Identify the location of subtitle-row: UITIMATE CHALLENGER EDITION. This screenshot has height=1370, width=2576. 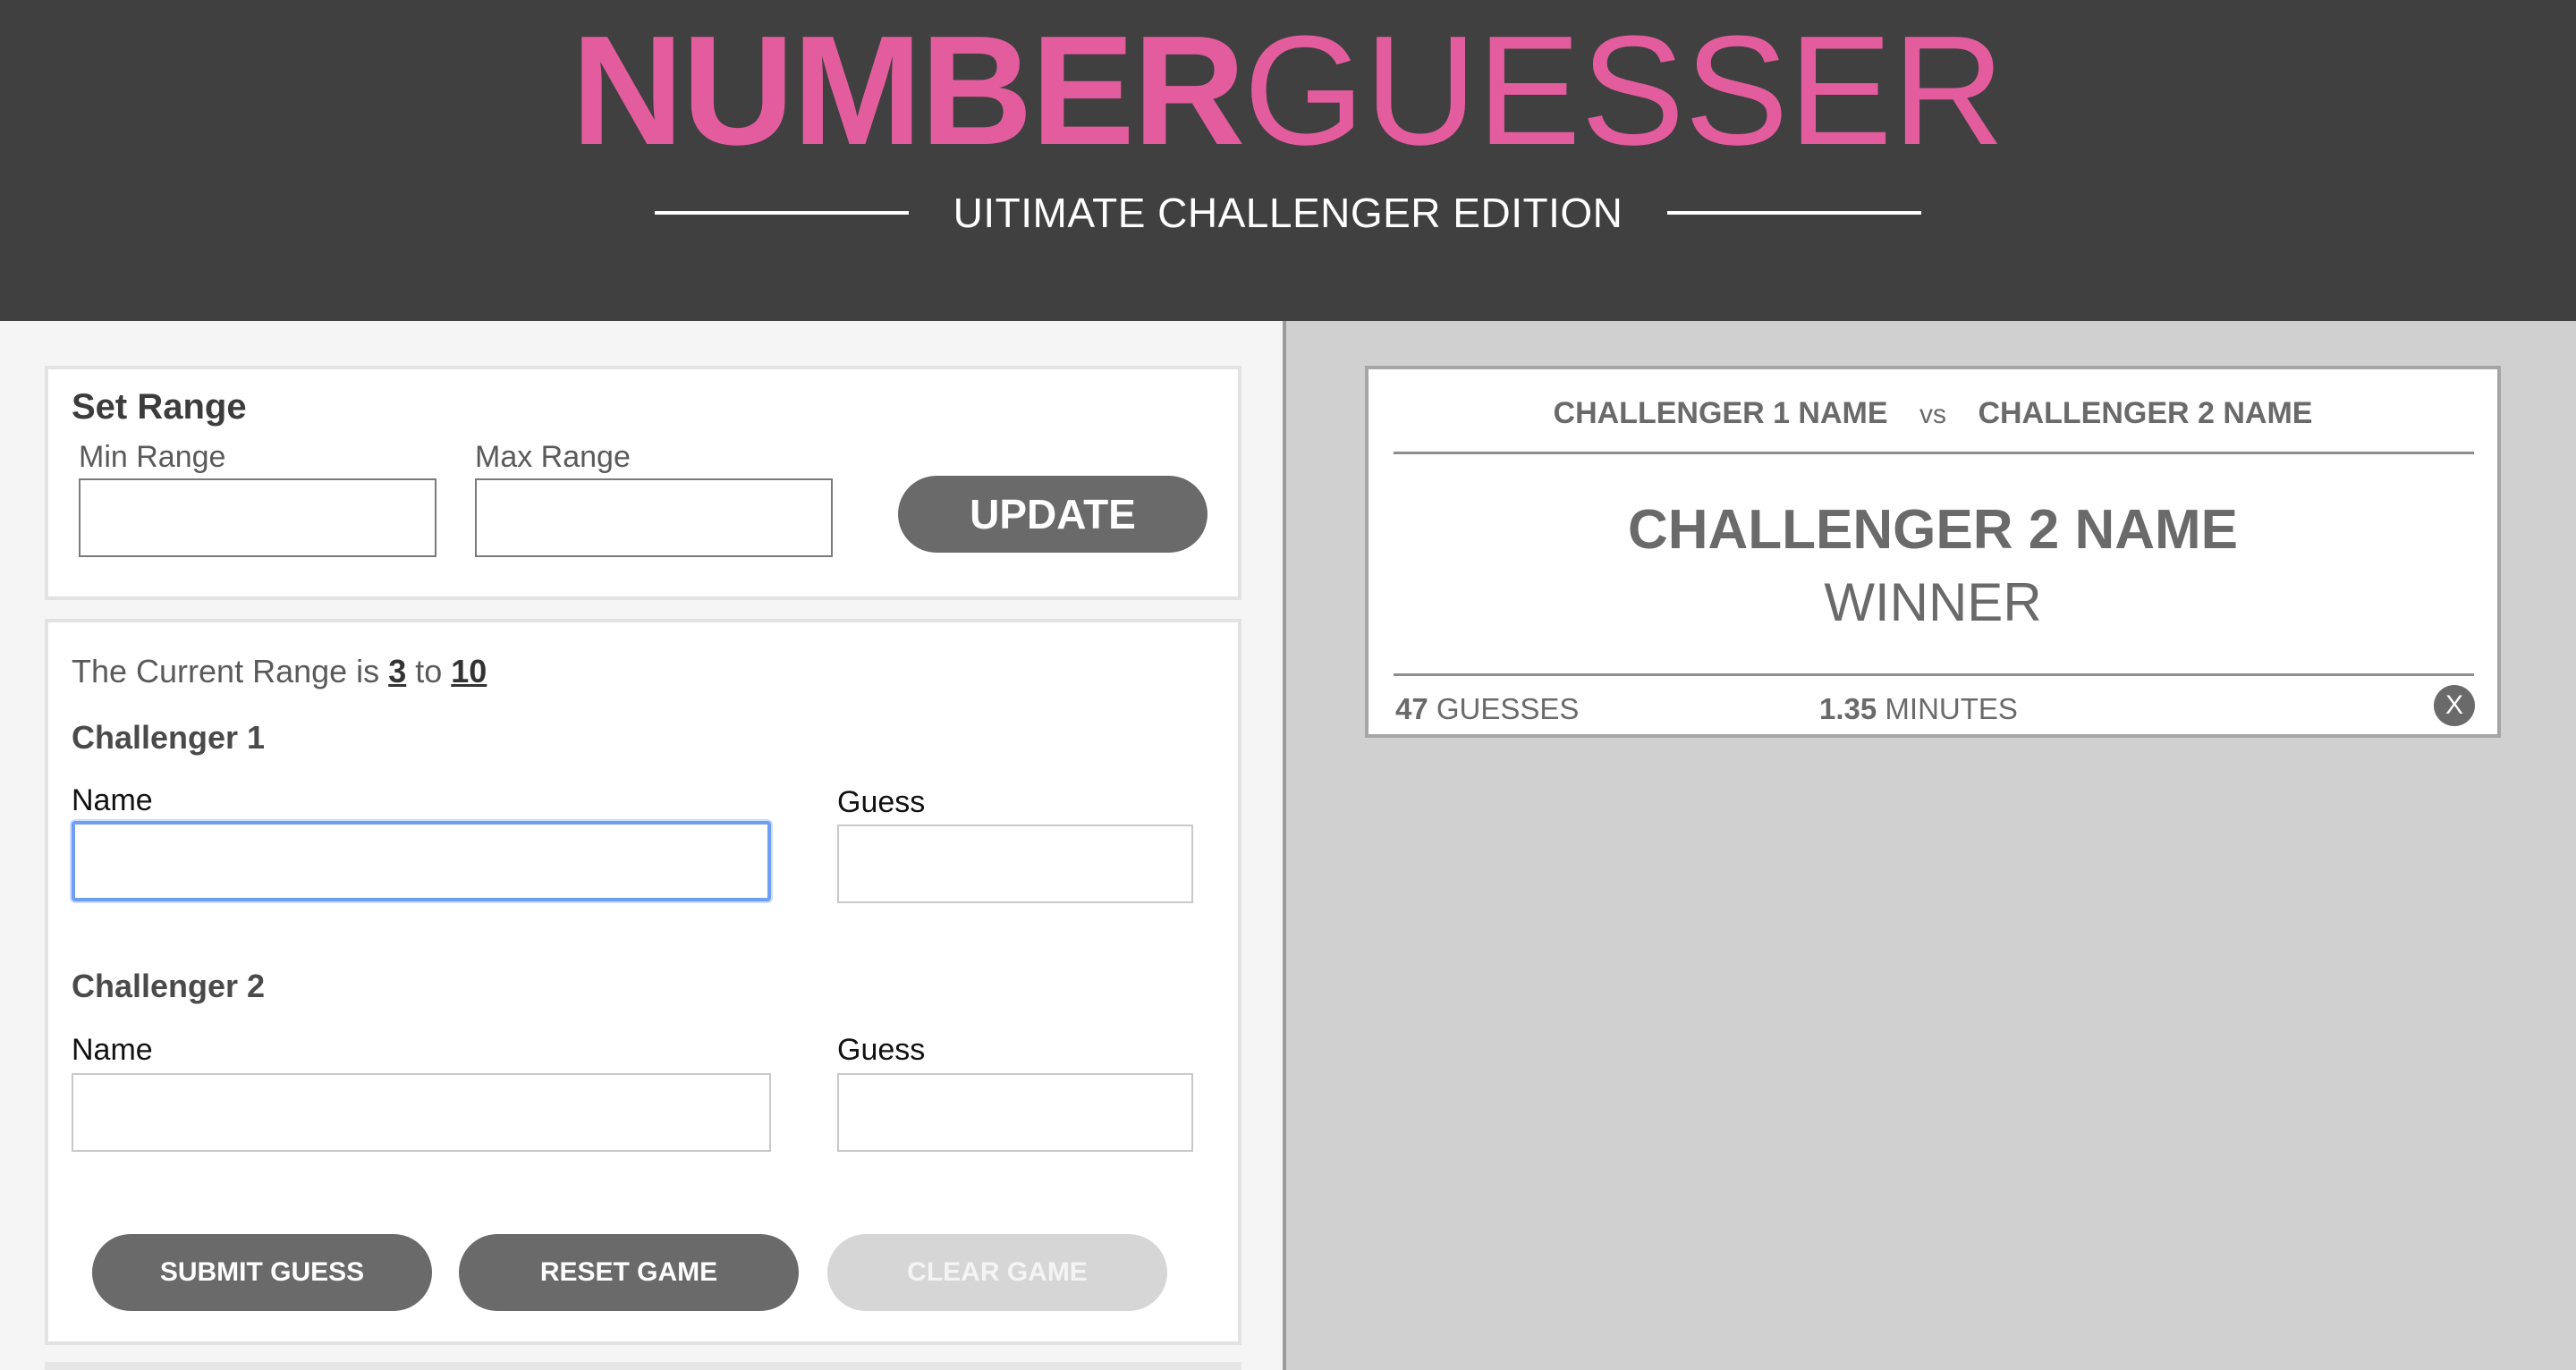
(1288, 213).